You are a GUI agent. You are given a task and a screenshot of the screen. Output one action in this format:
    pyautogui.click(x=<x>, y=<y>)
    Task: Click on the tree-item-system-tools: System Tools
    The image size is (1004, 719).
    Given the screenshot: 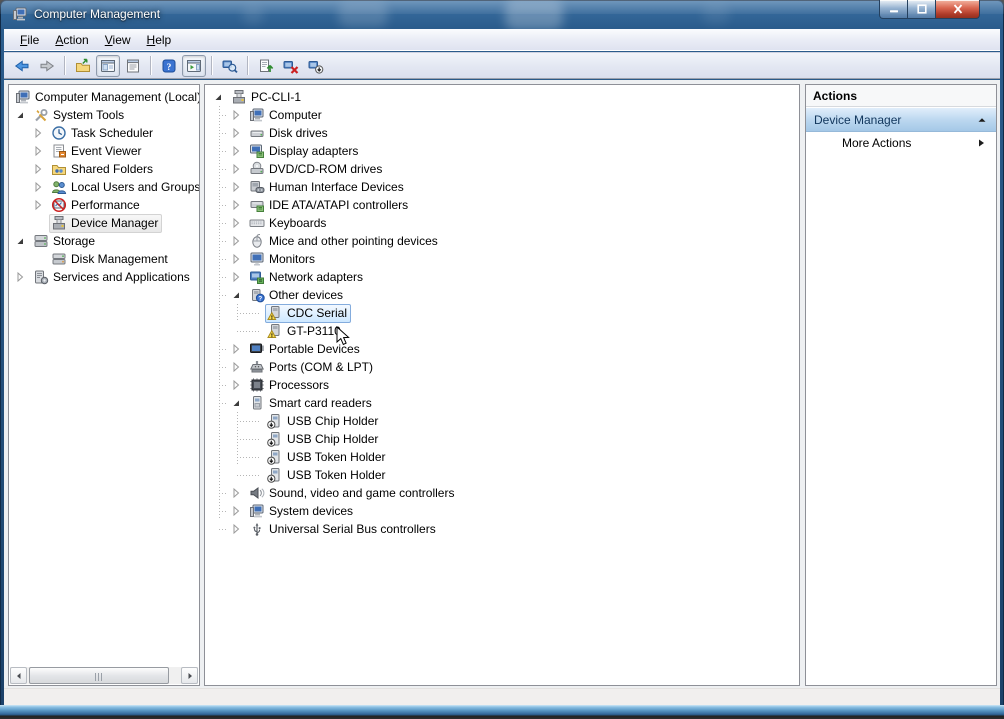 What is the action you would take?
    pyautogui.click(x=104, y=115)
    